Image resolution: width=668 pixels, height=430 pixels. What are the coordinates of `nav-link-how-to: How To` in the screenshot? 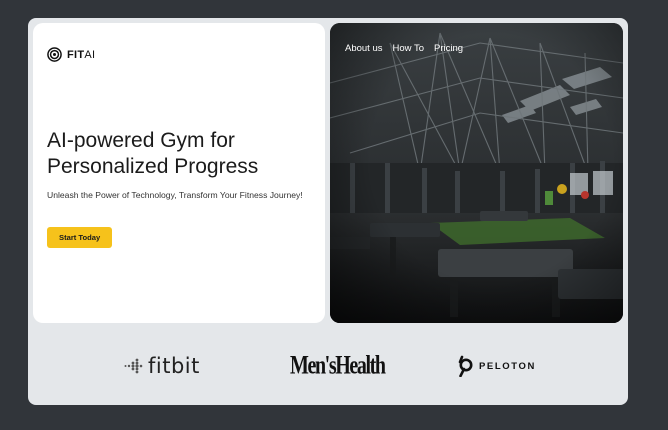 It's located at (409, 48).